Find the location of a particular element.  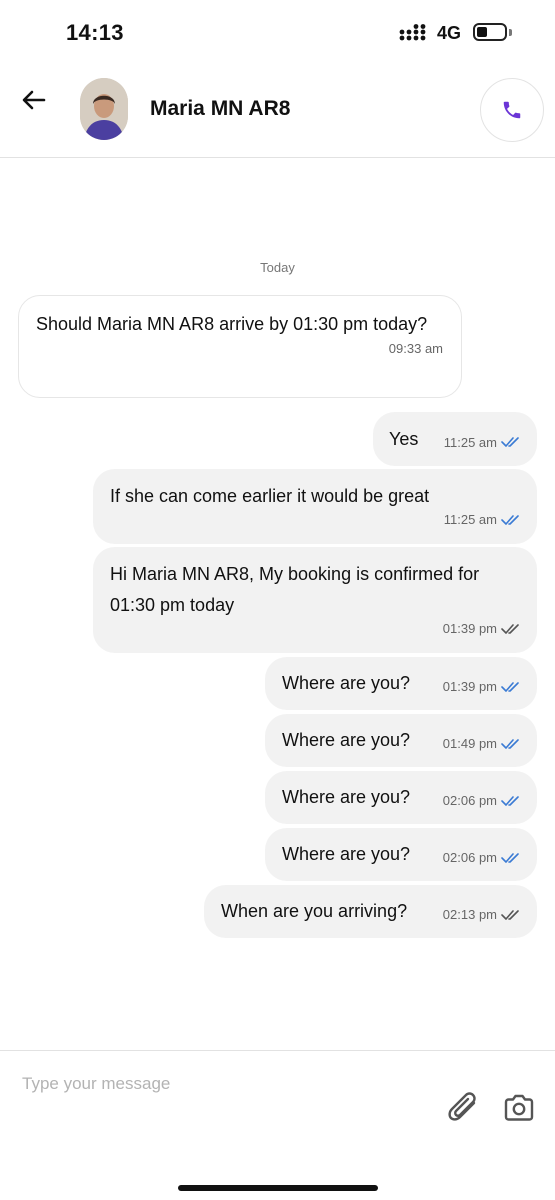

phone-icon is located at coordinates (512, 110).